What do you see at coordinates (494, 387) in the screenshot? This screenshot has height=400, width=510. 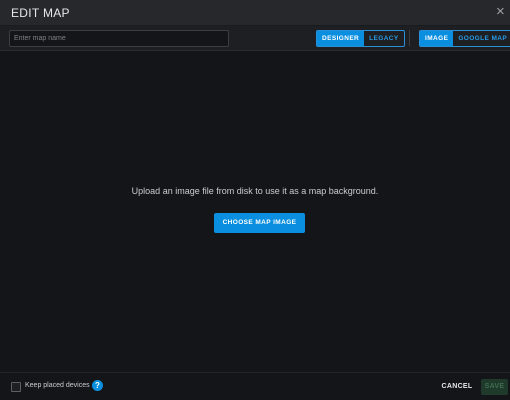 I see `save-button: SAVE` at bounding box center [494, 387].